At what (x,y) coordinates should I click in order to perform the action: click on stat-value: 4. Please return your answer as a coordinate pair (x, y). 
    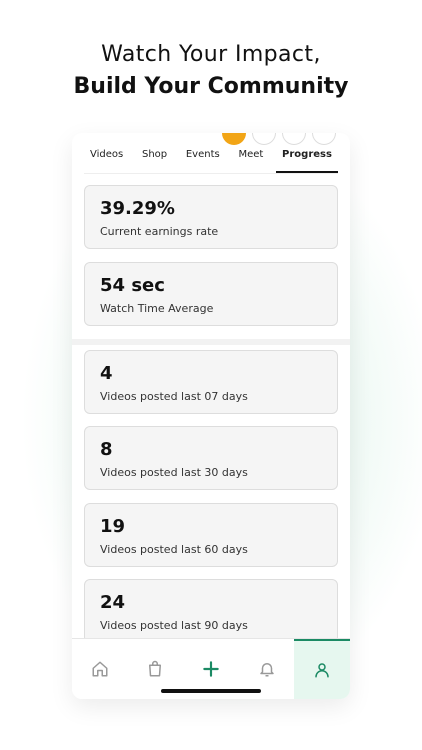
    Looking at the image, I should click on (106, 373).